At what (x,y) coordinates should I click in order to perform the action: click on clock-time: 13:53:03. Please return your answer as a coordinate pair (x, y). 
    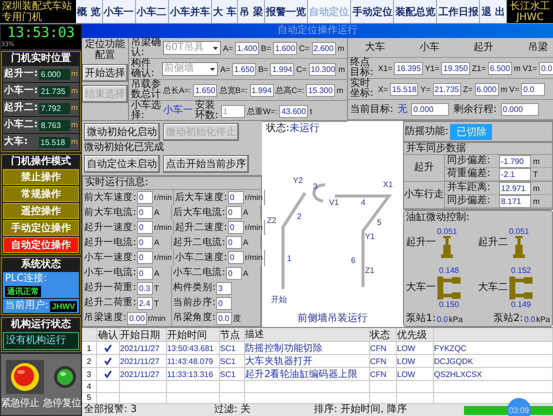
    Looking at the image, I should click on (41, 33).